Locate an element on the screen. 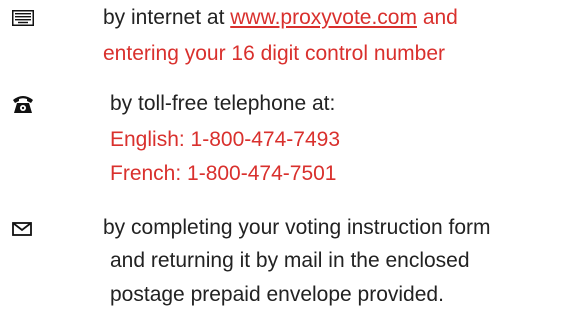  keyboard-icon is located at coordinates (23, 21).